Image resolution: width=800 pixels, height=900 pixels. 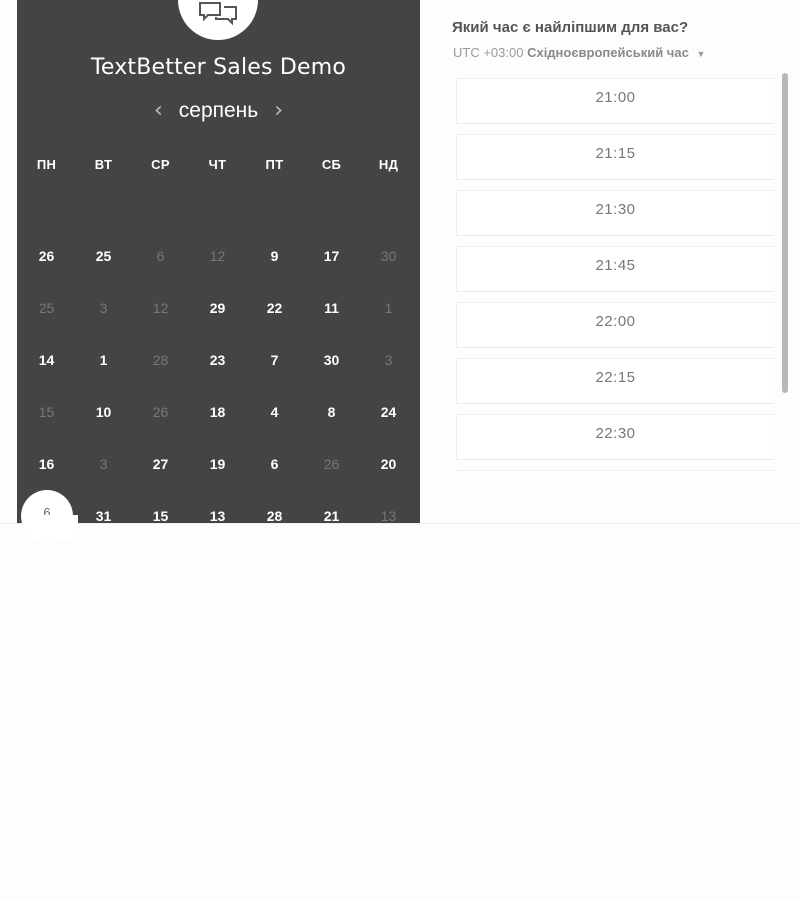 What do you see at coordinates (615, 471) in the screenshot?
I see `time-slot-partial` at bounding box center [615, 471].